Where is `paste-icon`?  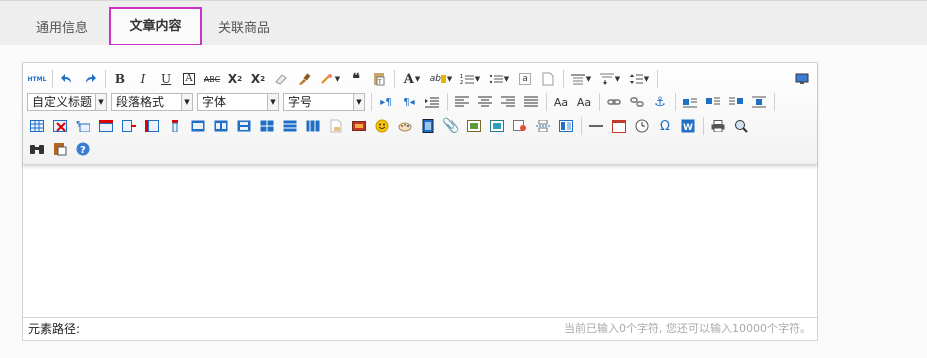 paste-icon is located at coordinates (60, 149).